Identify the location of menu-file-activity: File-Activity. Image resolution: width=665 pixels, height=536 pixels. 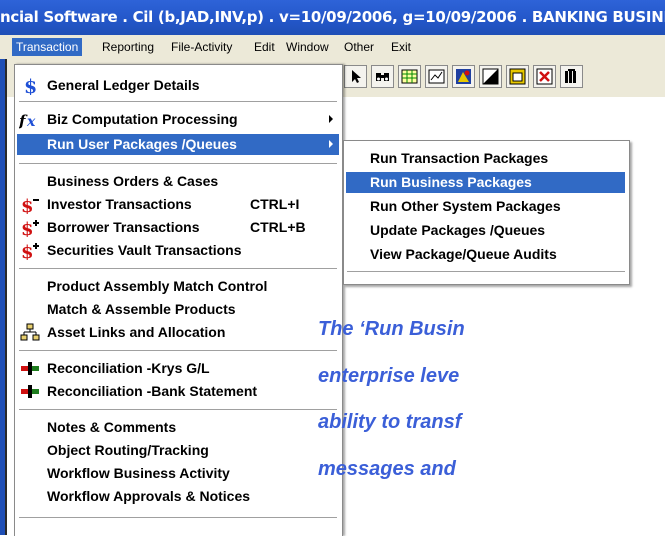
(201, 47).